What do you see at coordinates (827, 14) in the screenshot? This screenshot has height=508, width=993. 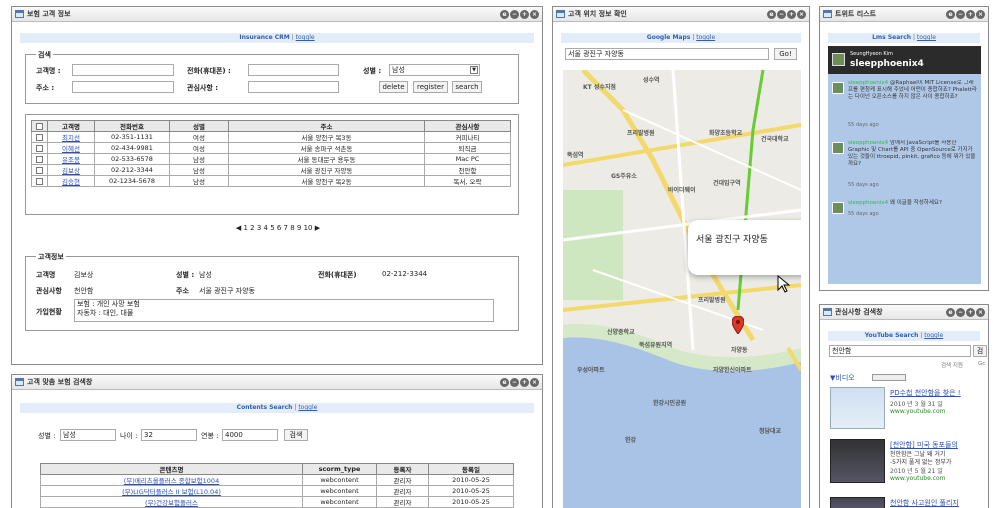 I see `window-icon` at bounding box center [827, 14].